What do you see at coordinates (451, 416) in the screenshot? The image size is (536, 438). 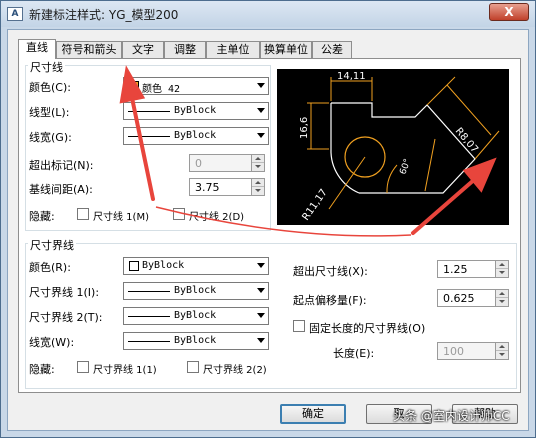 I see `watermark: 头条 @室内设计师CC` at bounding box center [451, 416].